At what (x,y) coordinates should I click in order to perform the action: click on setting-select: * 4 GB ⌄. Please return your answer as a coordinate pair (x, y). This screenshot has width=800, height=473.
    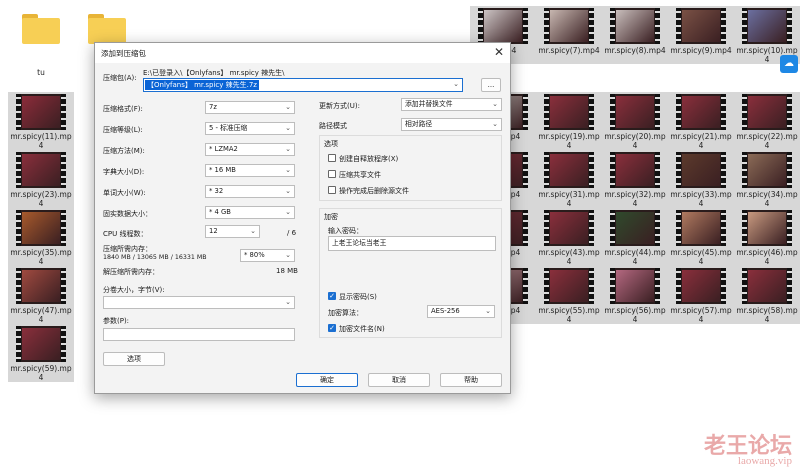
    Looking at the image, I should click on (250, 212).